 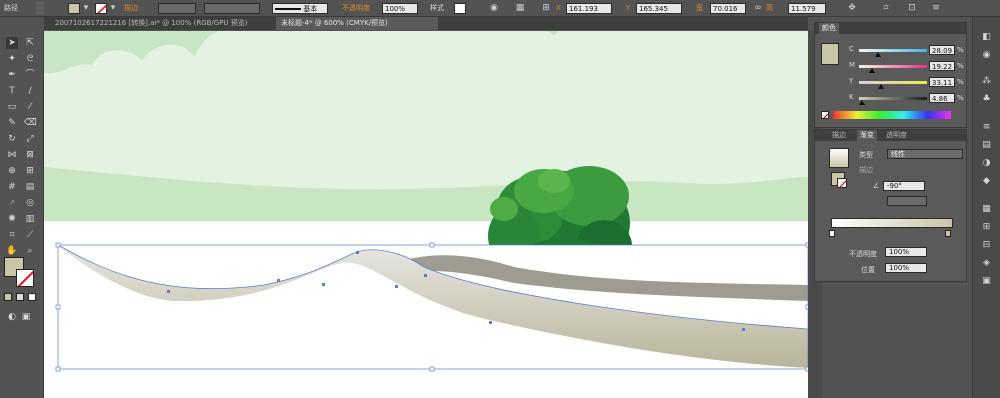 What do you see at coordinates (986, 37) in the screenshot?
I see `color-guide-icon: ◧` at bounding box center [986, 37].